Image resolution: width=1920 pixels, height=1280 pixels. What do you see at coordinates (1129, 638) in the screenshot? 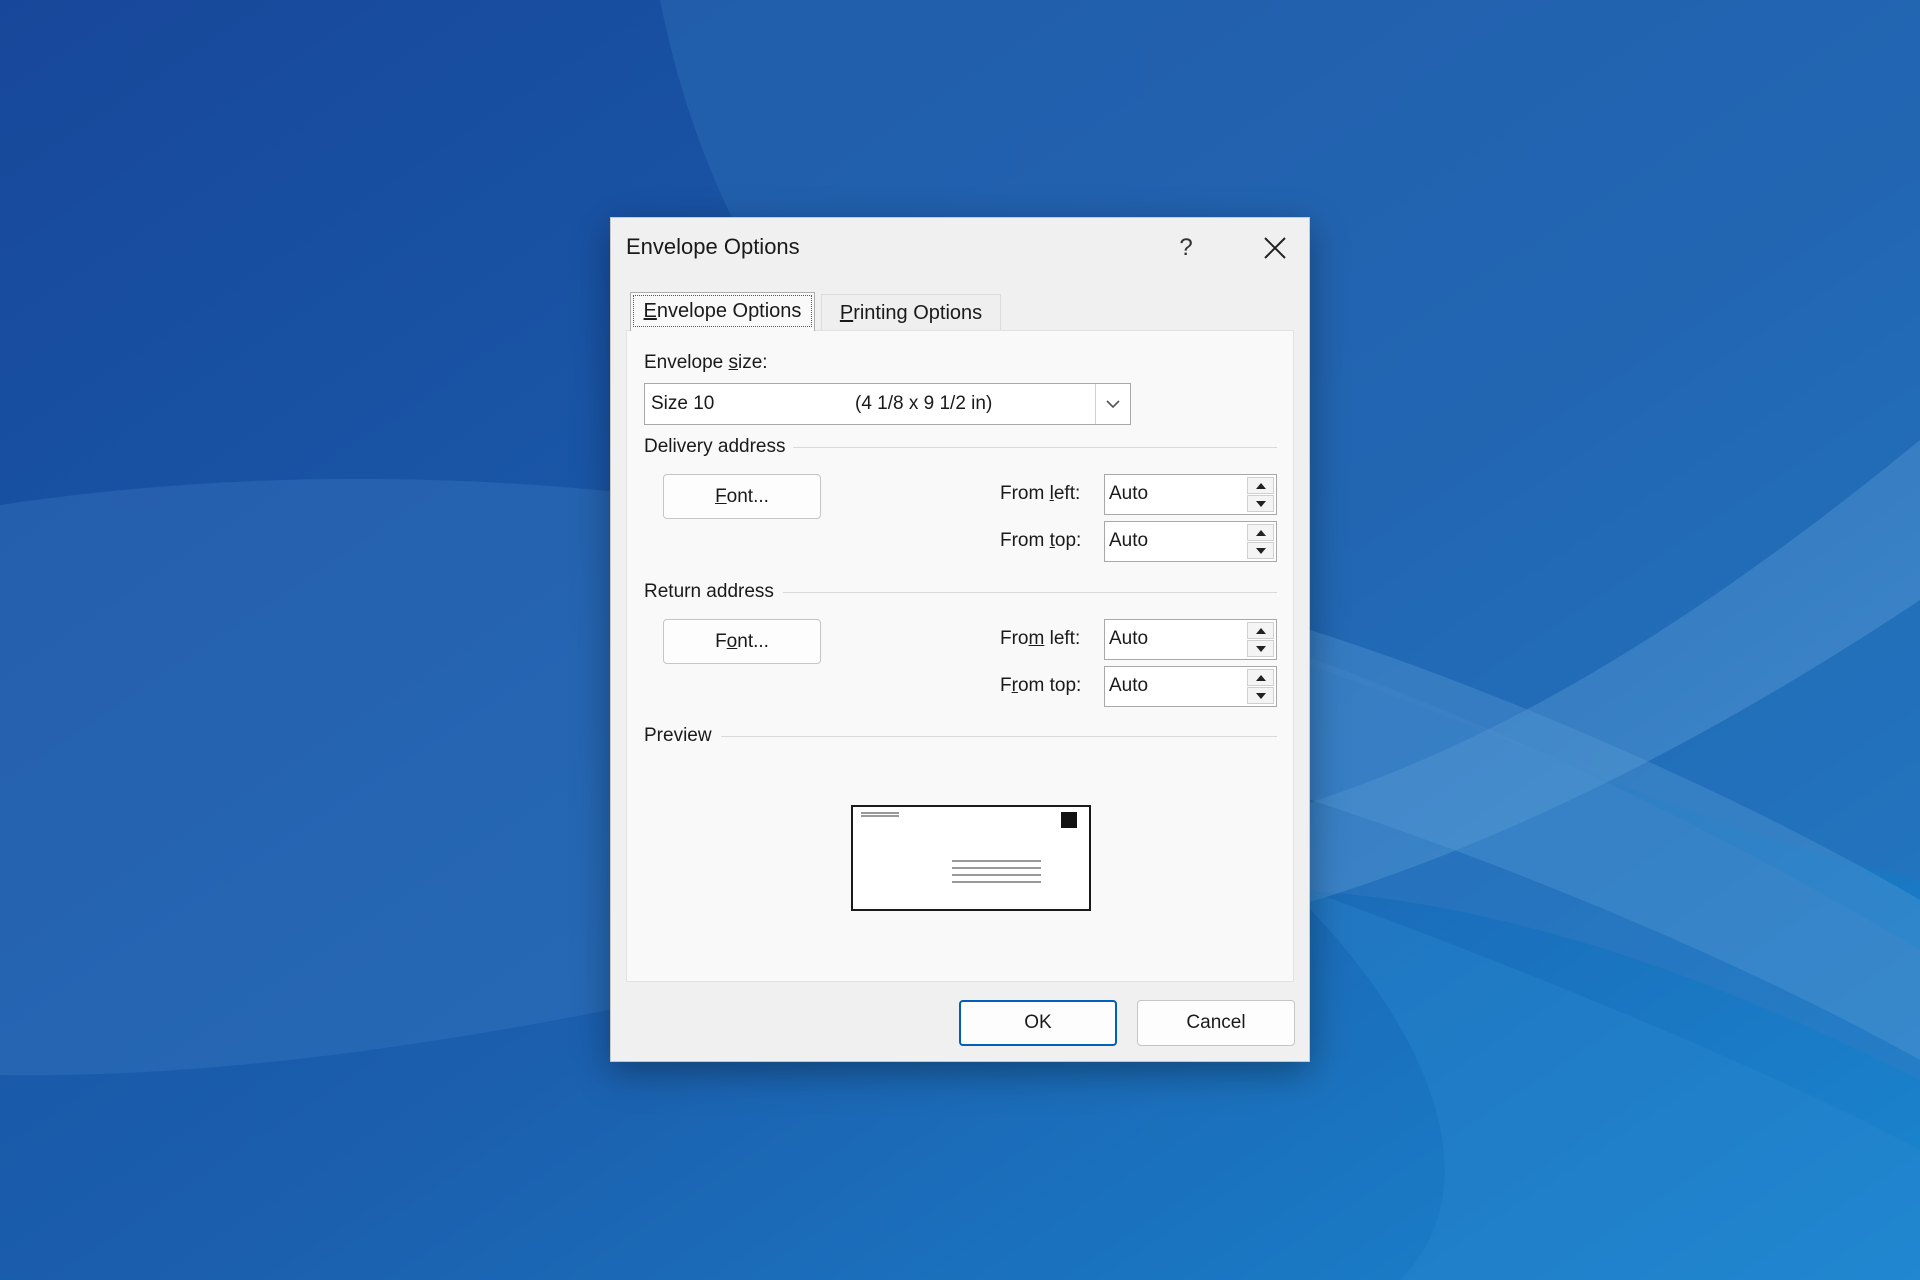
I see `return-from-left-value: Auto` at bounding box center [1129, 638].